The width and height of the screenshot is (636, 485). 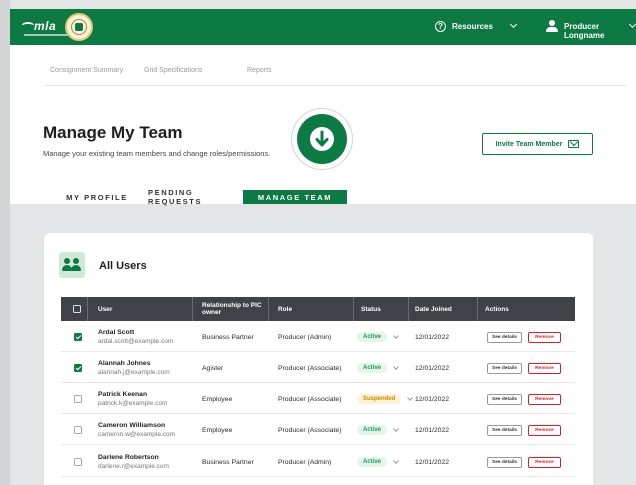 I want to click on user-email: cameron.w@example.com, so click(x=137, y=434).